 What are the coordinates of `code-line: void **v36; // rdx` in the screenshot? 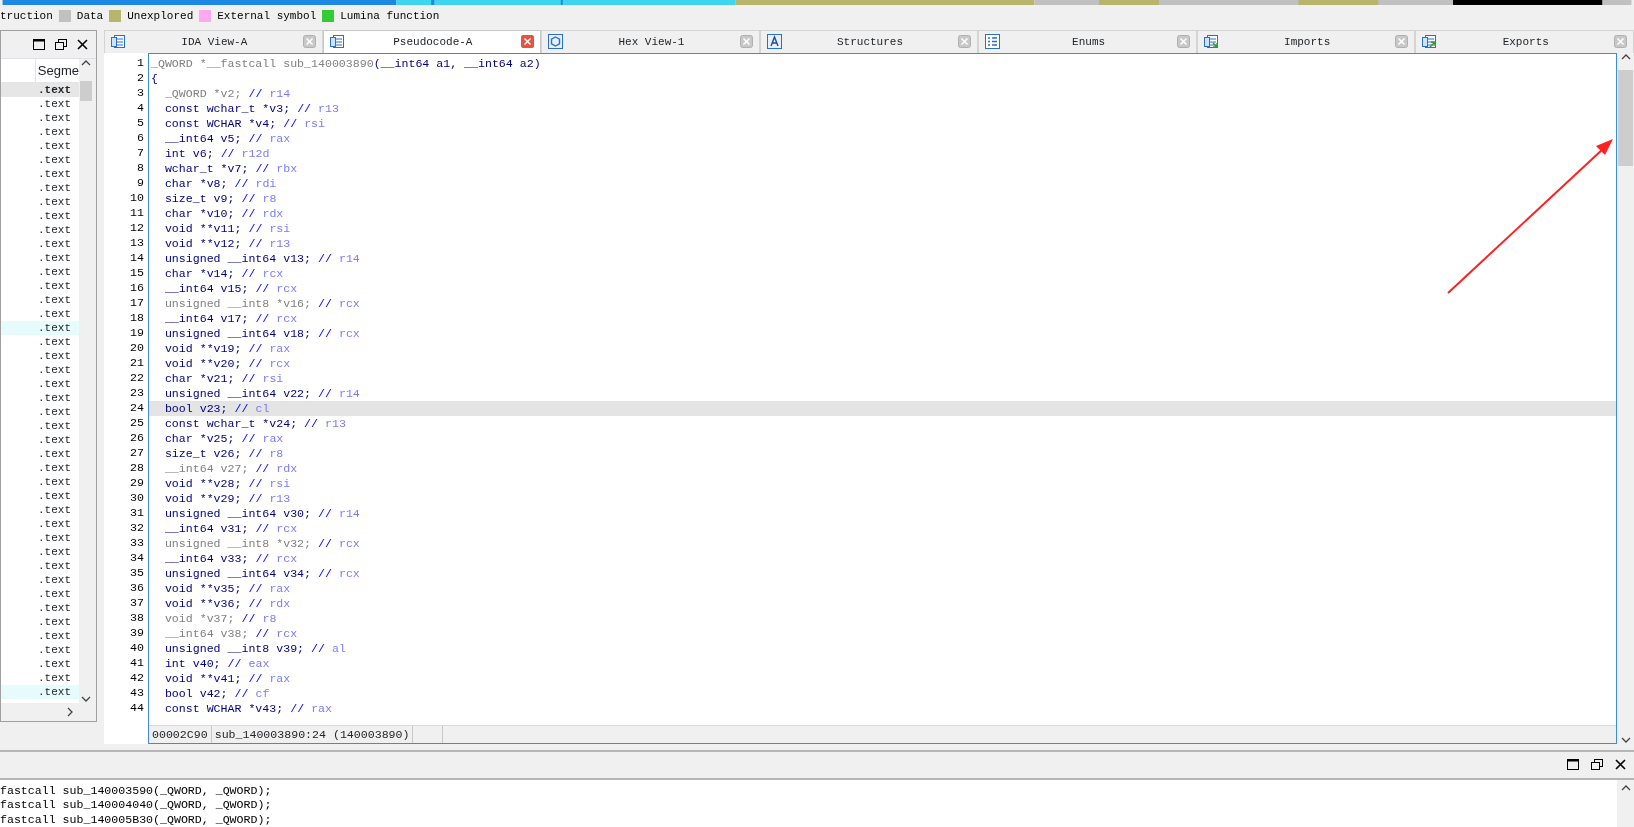 It's located at (882, 603).